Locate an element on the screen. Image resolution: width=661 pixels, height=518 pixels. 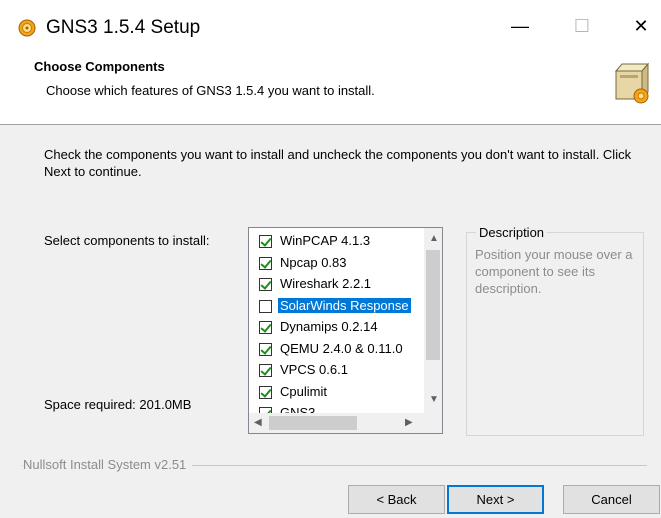
component-item-solarwinds: SolarWinds Response is located at coordinates (336, 308).